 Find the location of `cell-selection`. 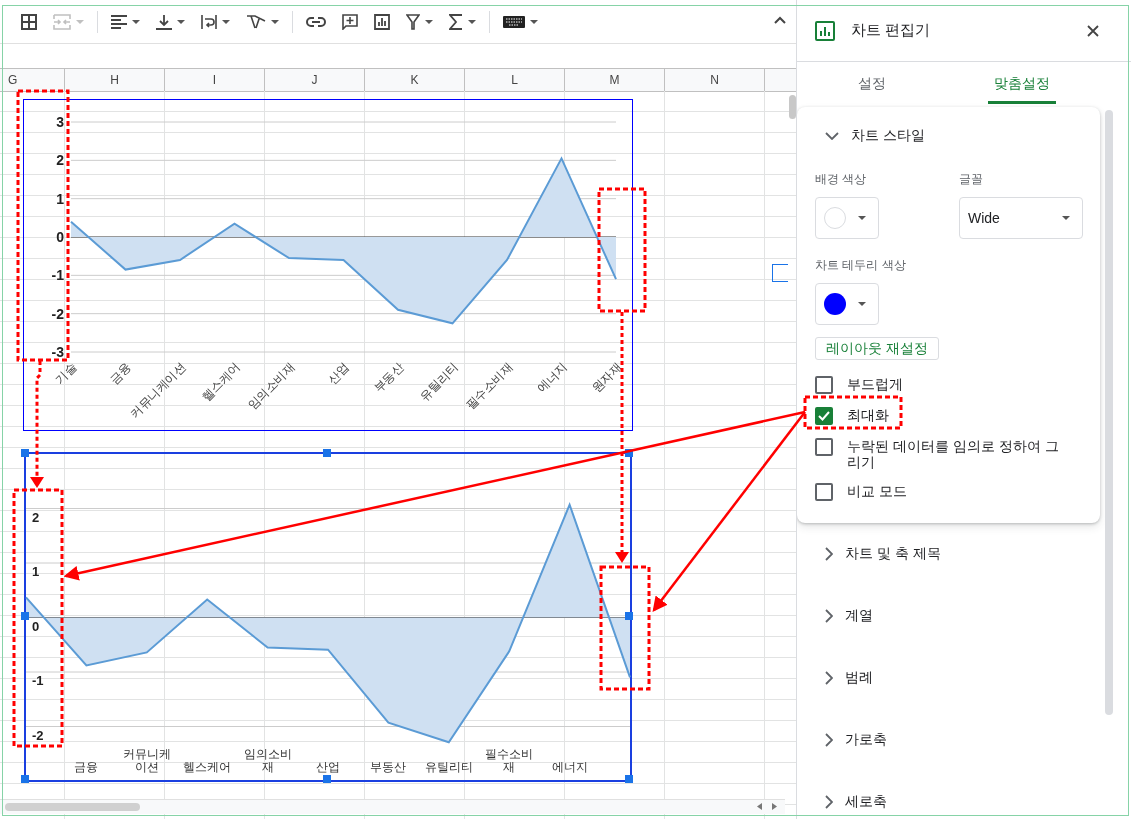

cell-selection is located at coordinates (780, 273).